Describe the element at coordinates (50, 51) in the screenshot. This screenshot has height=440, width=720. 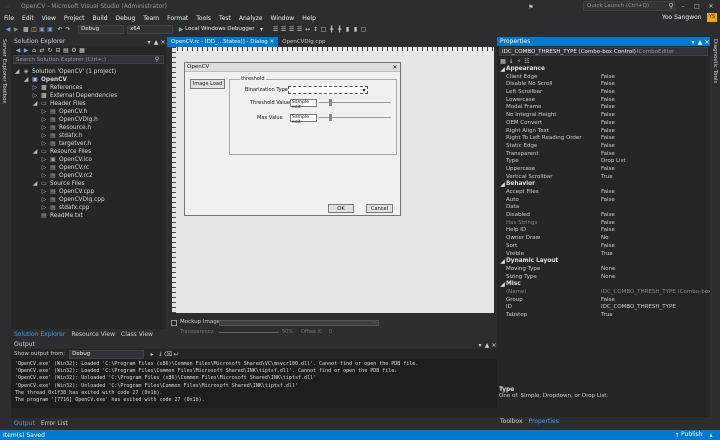
I see `refresh-icon: ↻` at that location.